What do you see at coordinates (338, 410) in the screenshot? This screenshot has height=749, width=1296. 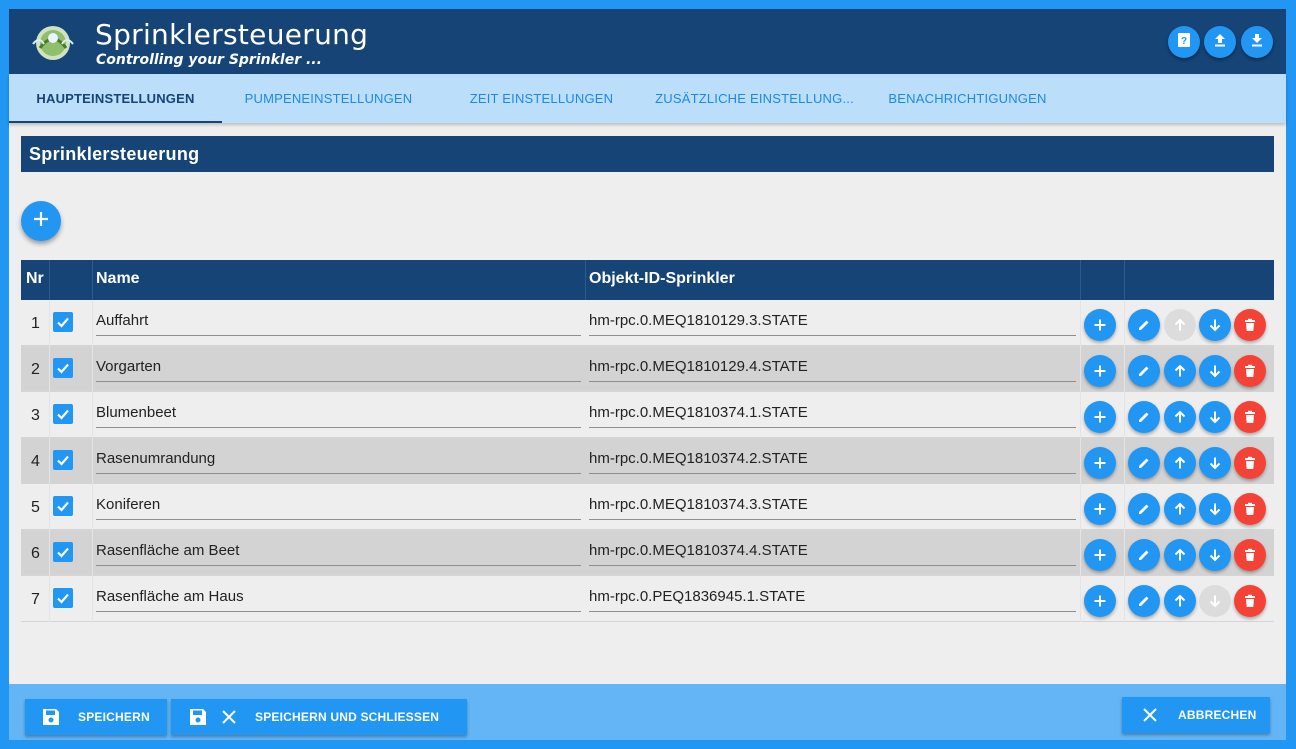 I see `name-field: Blumenbeet` at bounding box center [338, 410].